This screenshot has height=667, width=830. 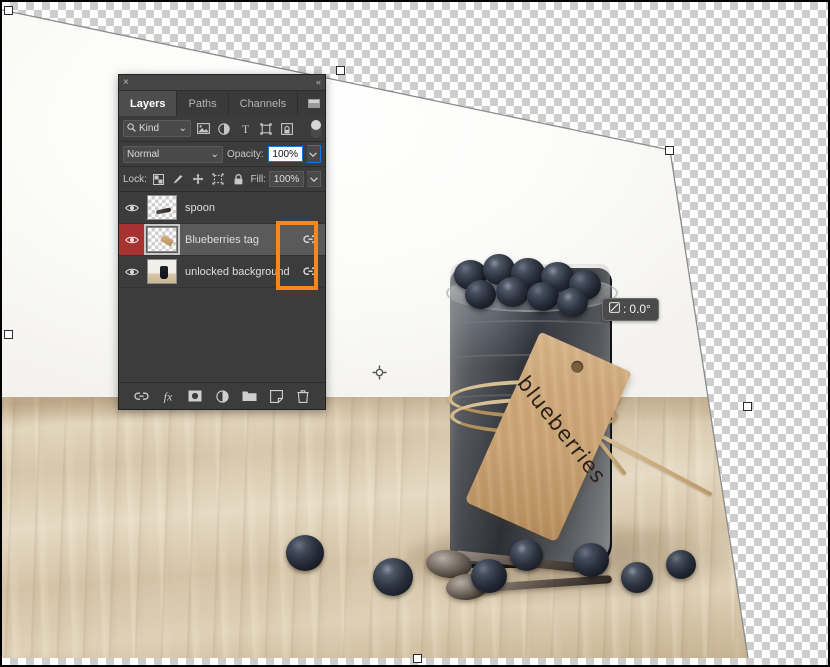 I want to click on panel-tabs: Layers Paths Channels, so click(x=222, y=103).